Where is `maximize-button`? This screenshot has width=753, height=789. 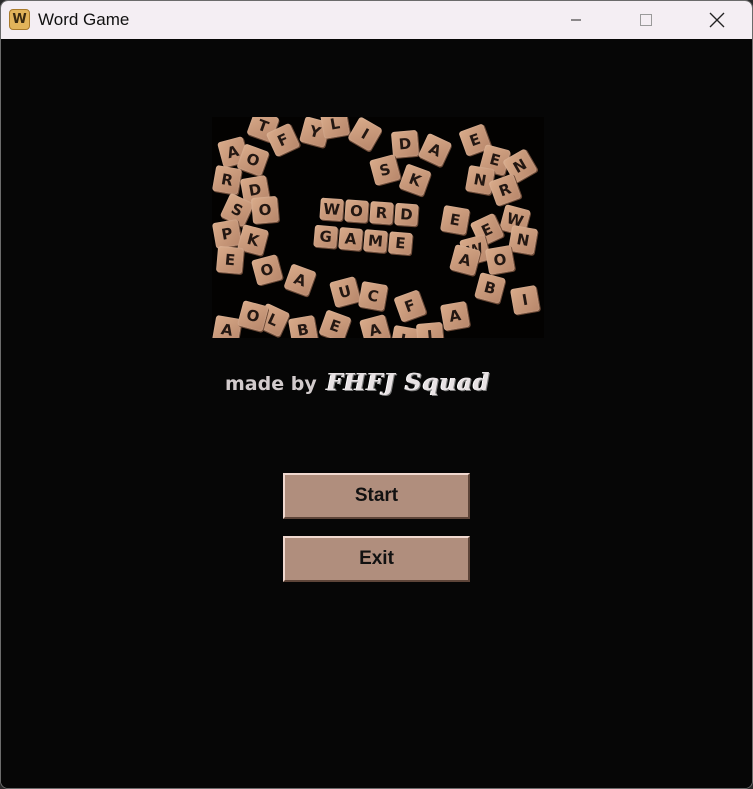
maximize-button is located at coordinates (646, 20).